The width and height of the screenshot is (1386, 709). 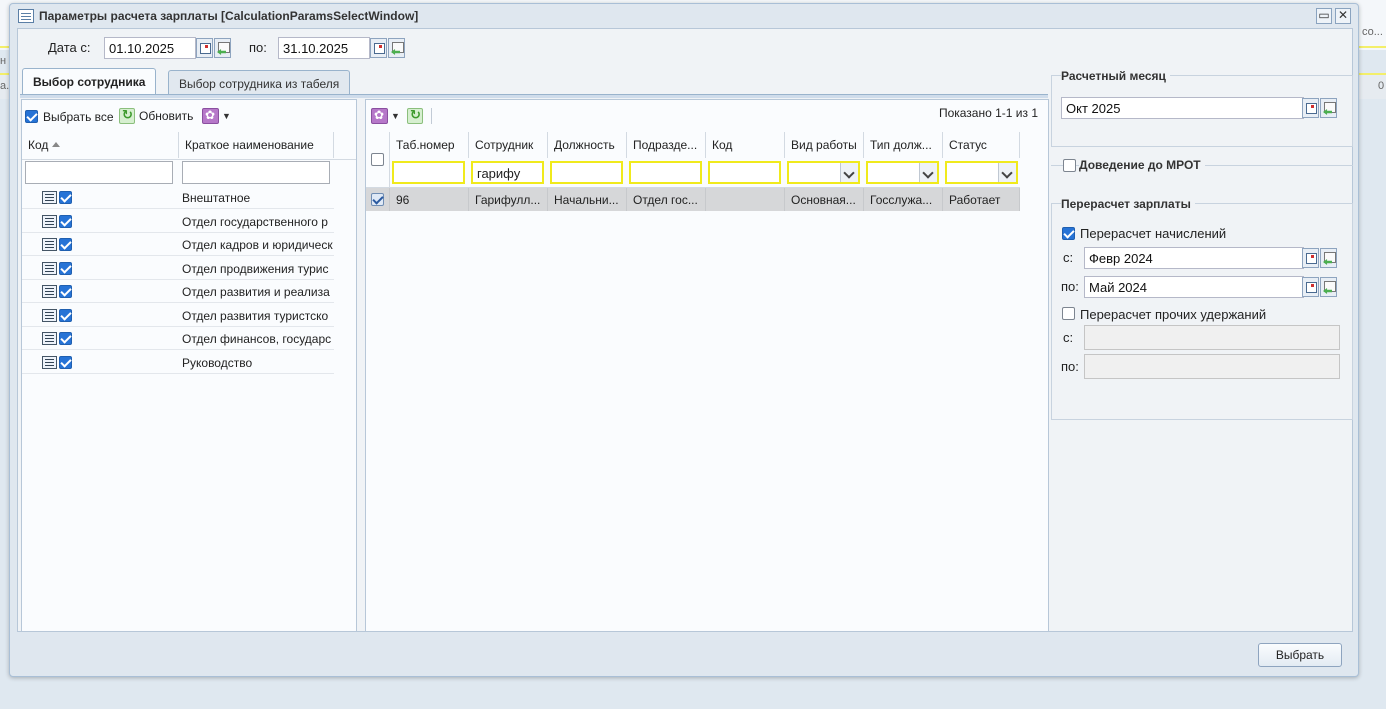 What do you see at coordinates (1173, 314) in the screenshot?
I see `recalc-other-label: Перерасчет прочих удержаний` at bounding box center [1173, 314].